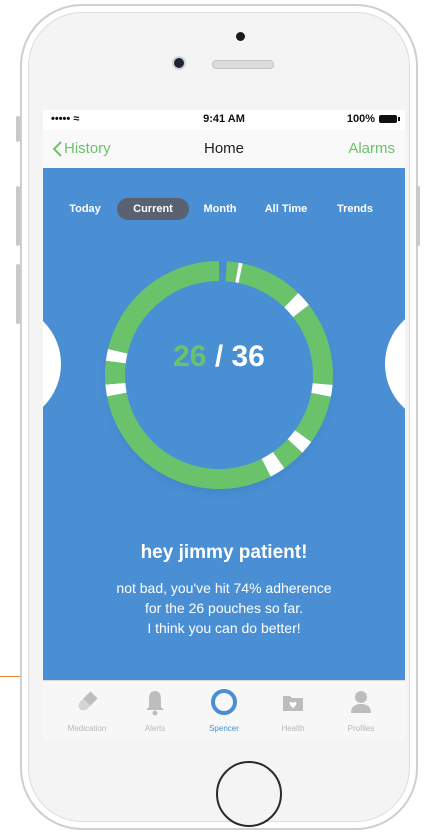  I want to click on navigation-bar: History Home Alarms, so click(224, 149).